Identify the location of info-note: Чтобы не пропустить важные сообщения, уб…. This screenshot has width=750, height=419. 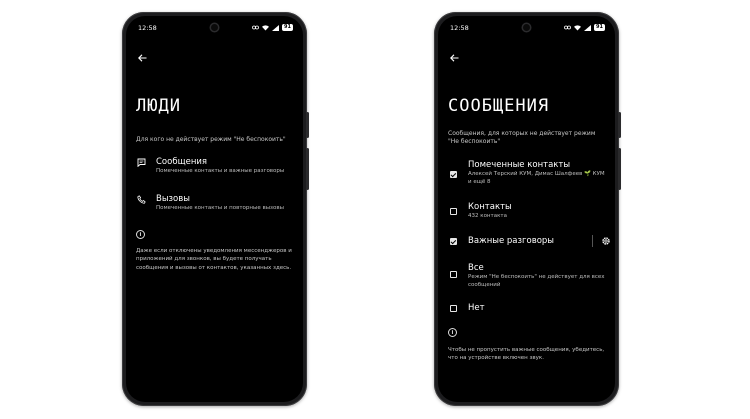
(526, 354).